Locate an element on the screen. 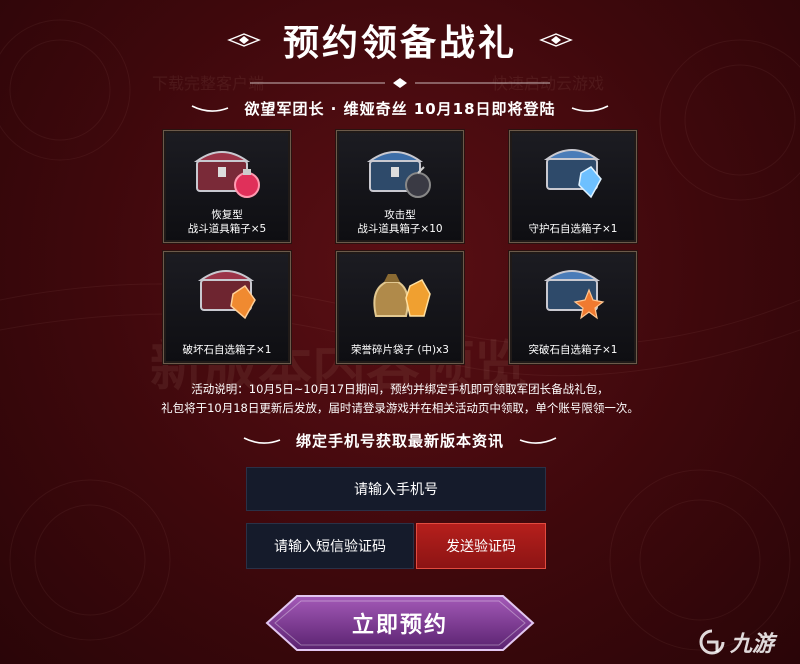 The height and width of the screenshot is (664, 800). bind-section-heading: 绑定手机号获取最新版本资讯 is located at coordinates (399, 440).